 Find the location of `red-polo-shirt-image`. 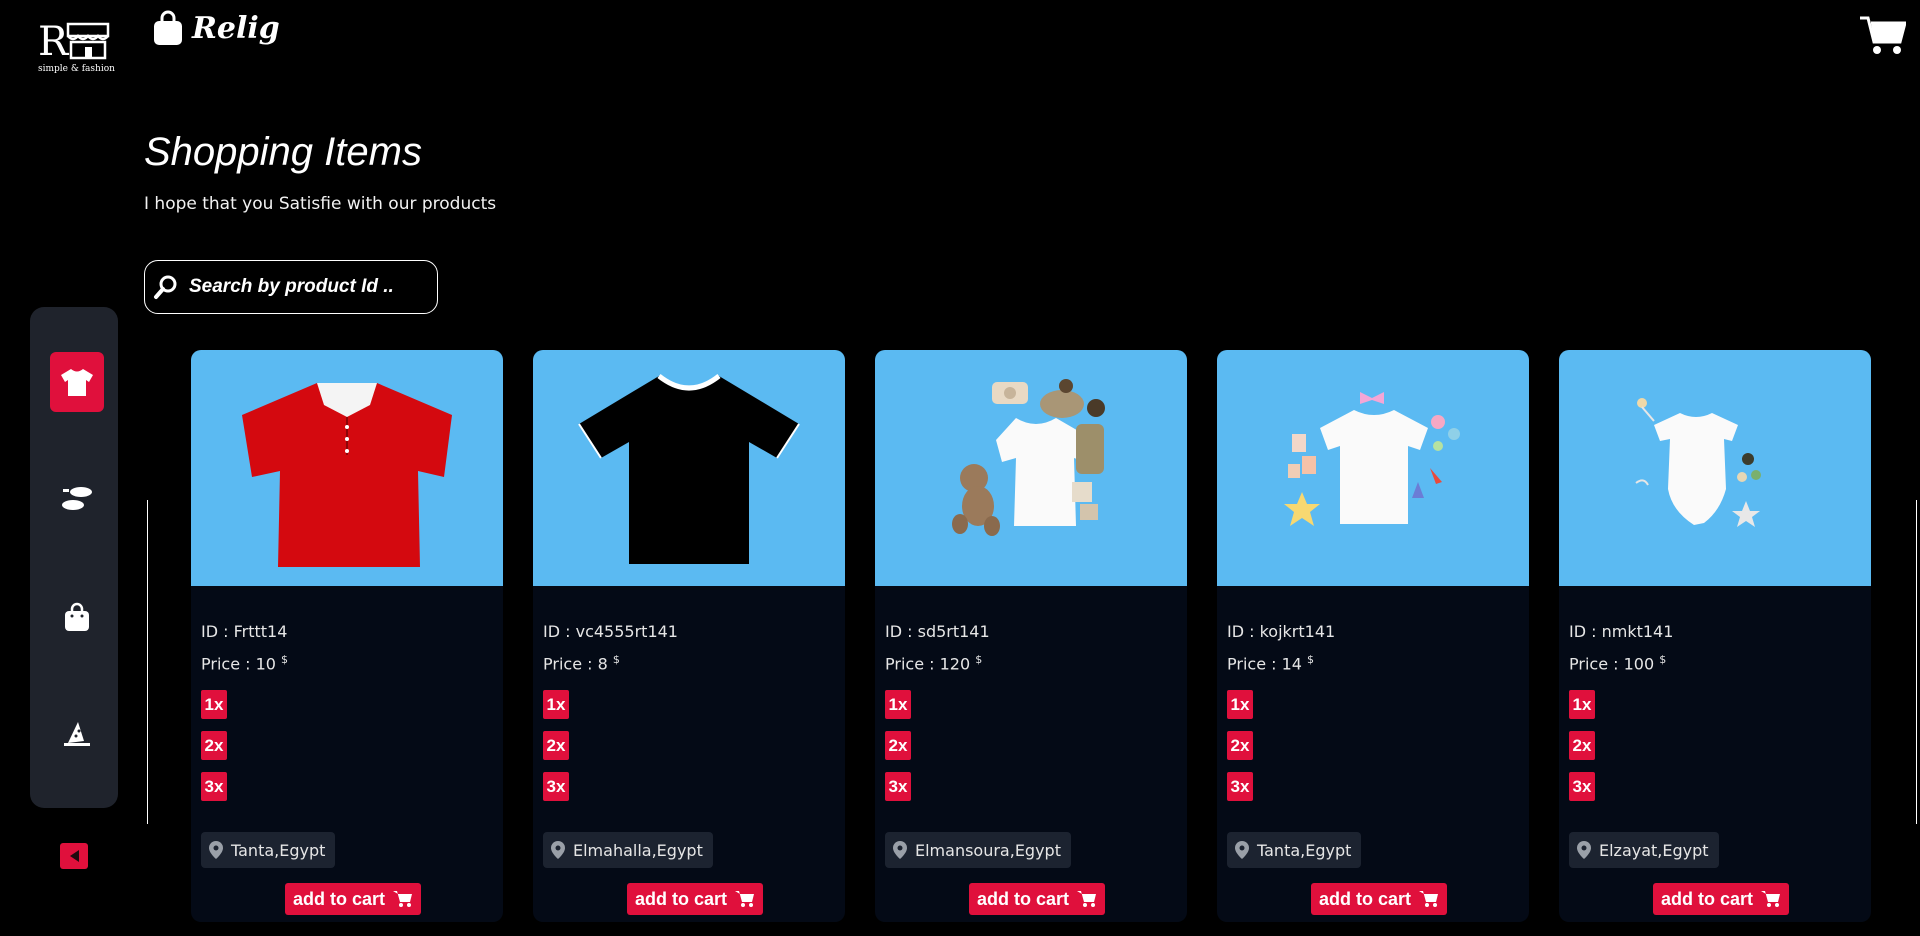

red-polo-shirt-image is located at coordinates (347, 475).